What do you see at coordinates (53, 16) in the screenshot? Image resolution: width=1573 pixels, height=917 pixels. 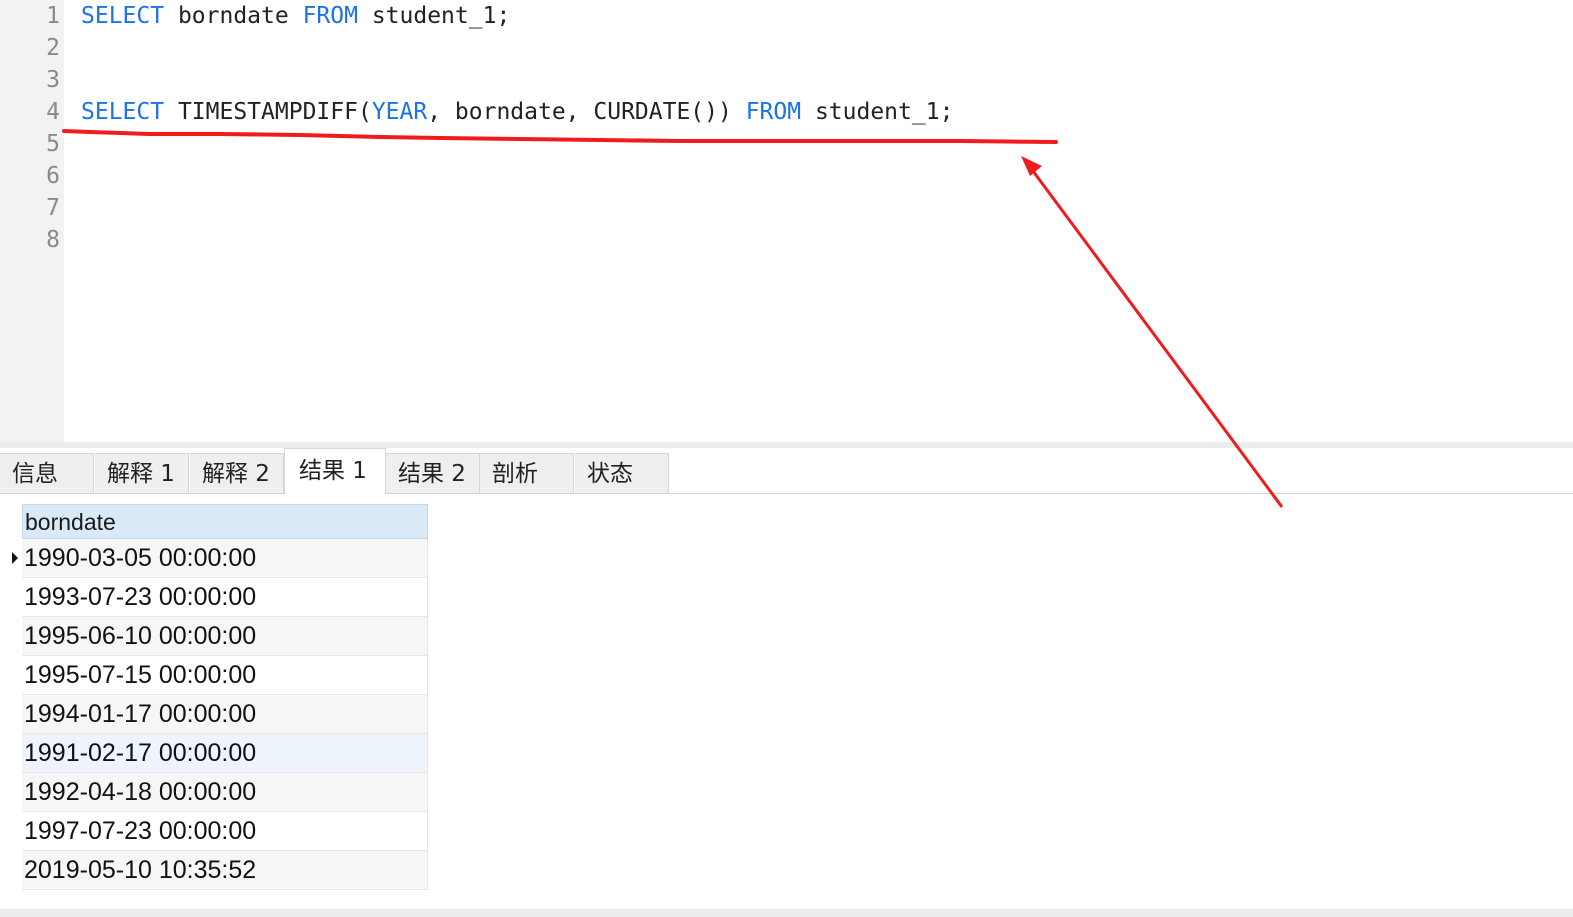 I see `line-number: 1` at bounding box center [53, 16].